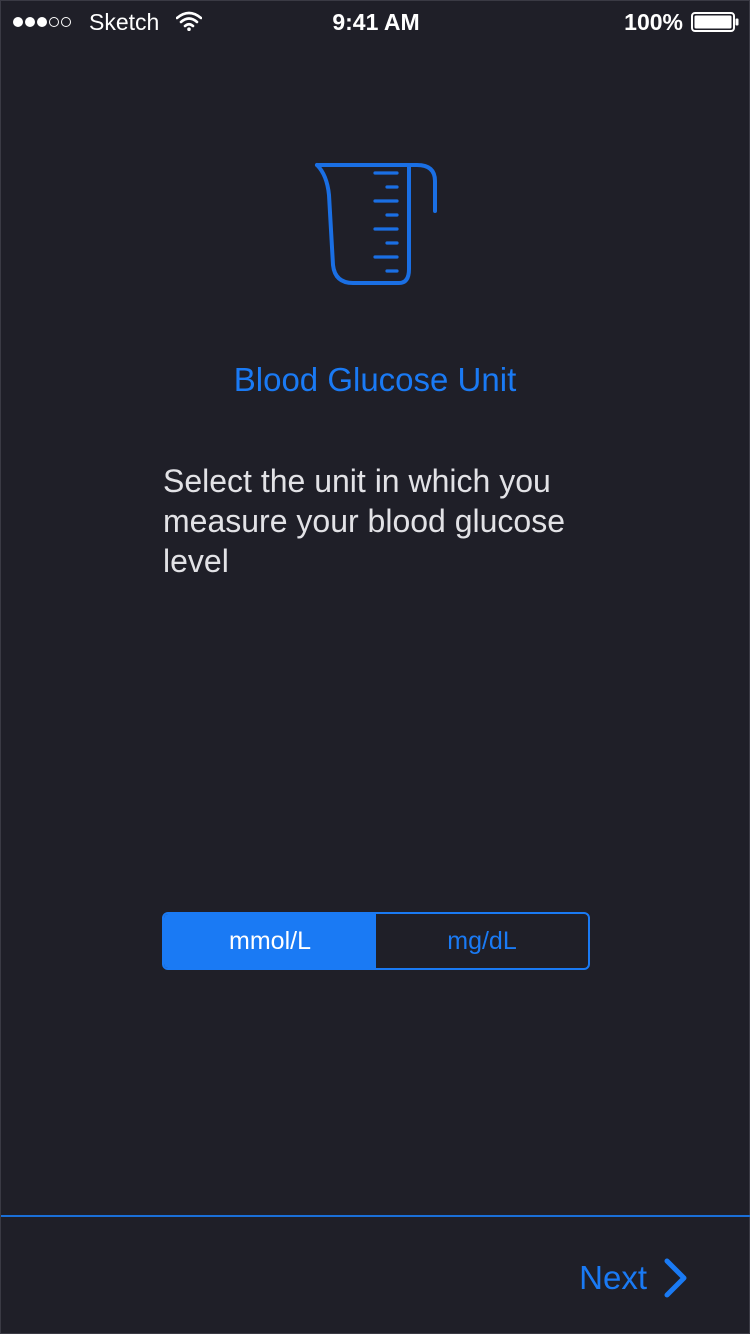  Describe the element at coordinates (675, 1278) in the screenshot. I see `chevron-right-icon` at that location.